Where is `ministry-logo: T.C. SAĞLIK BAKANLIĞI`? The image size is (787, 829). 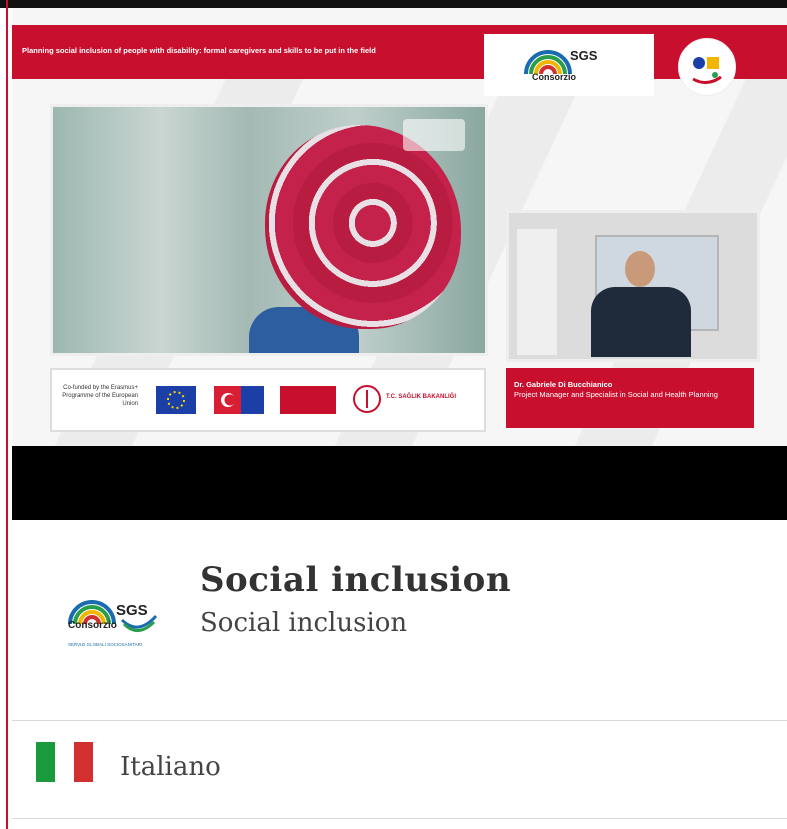 ministry-logo: T.C. SAĞLIK BAKANLIĞI is located at coordinates (412, 399).